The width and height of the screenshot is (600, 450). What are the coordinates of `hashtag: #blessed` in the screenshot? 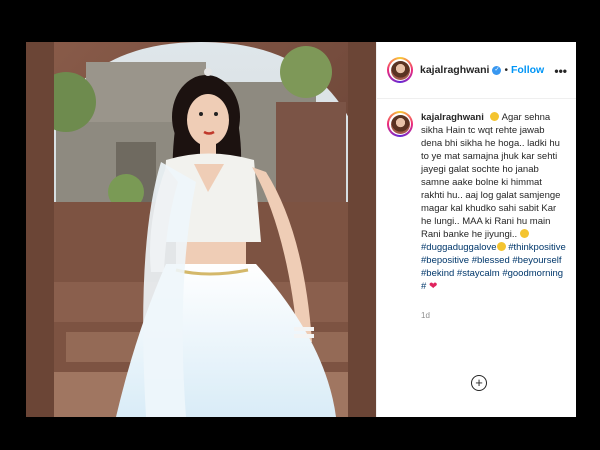 It's located at (491, 260).